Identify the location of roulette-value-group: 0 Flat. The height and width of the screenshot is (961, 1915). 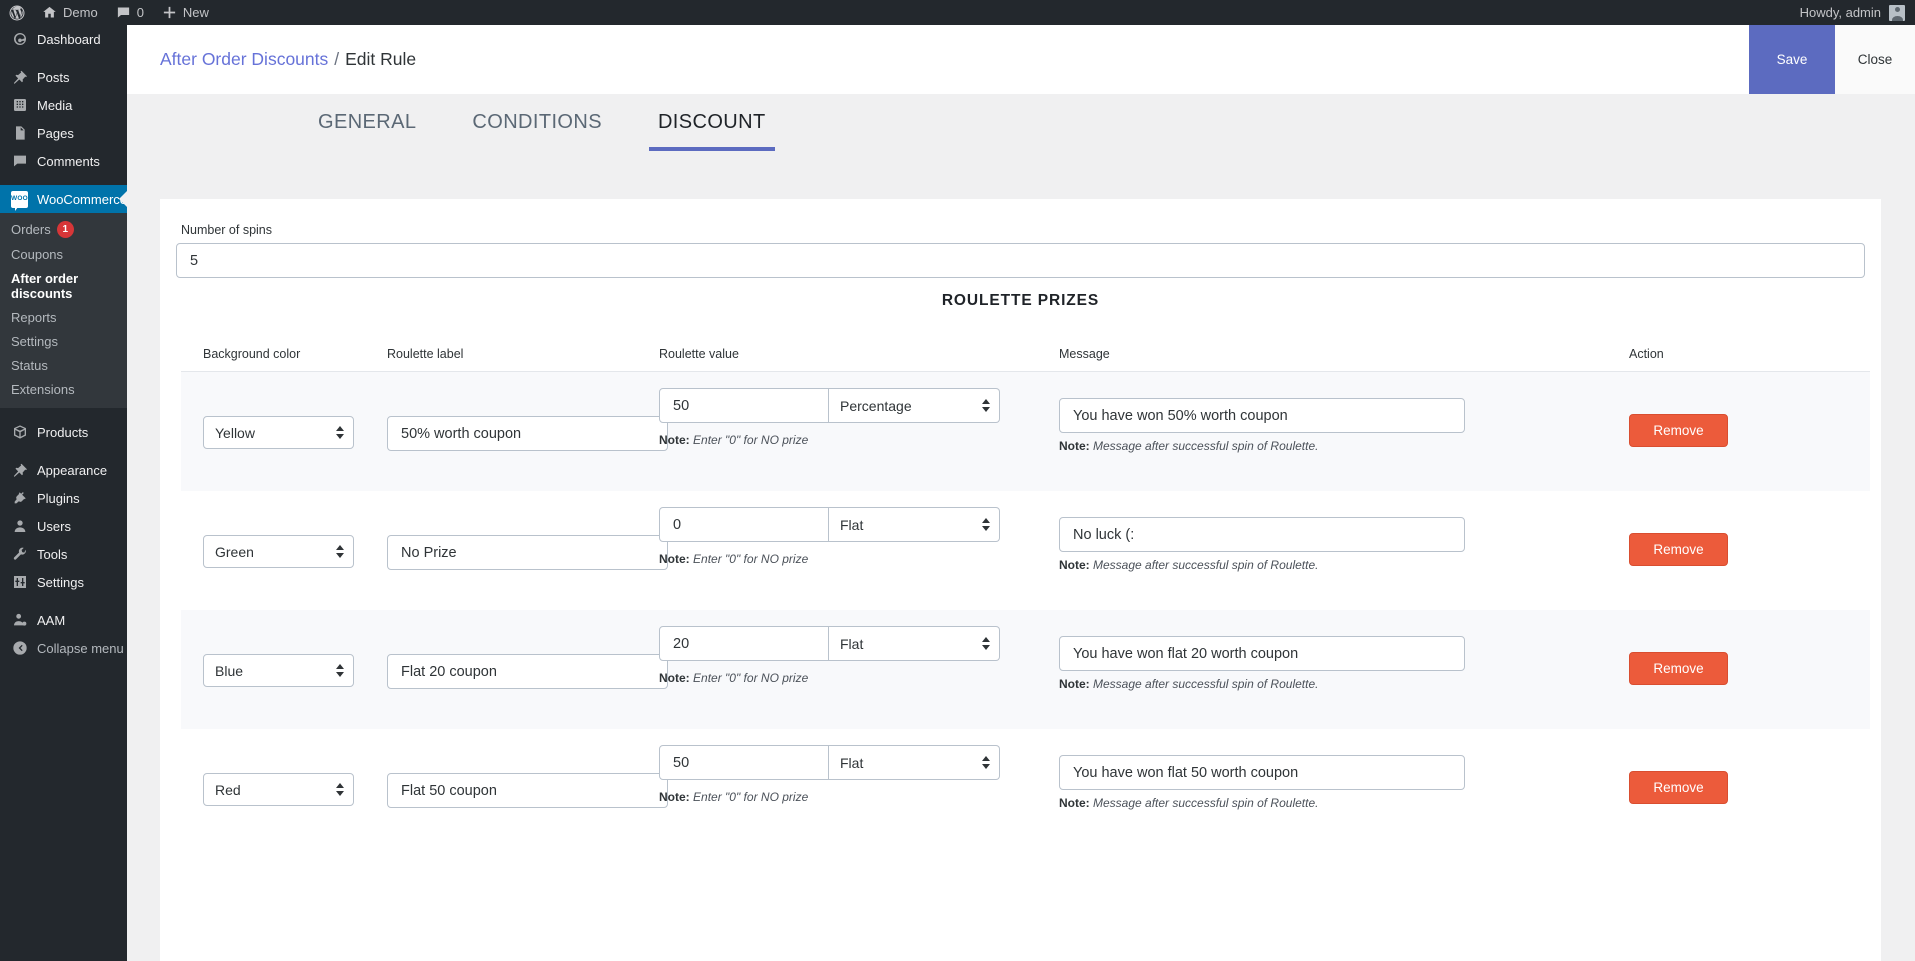
(859, 524).